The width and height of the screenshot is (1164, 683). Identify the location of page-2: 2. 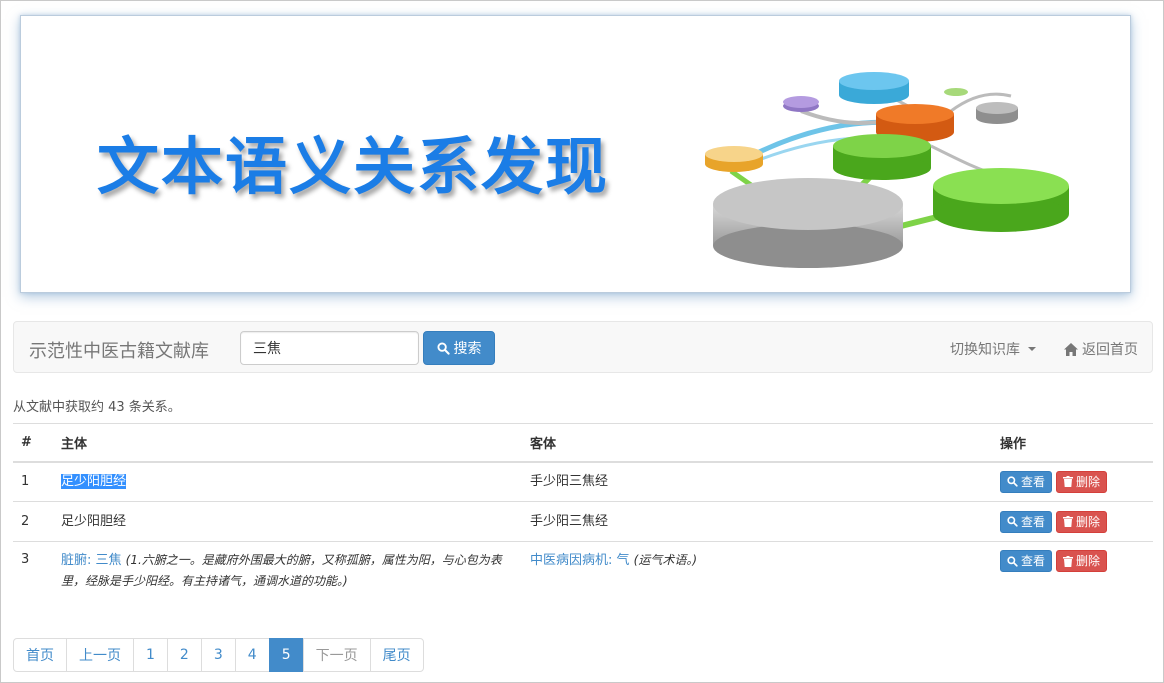
(184, 655).